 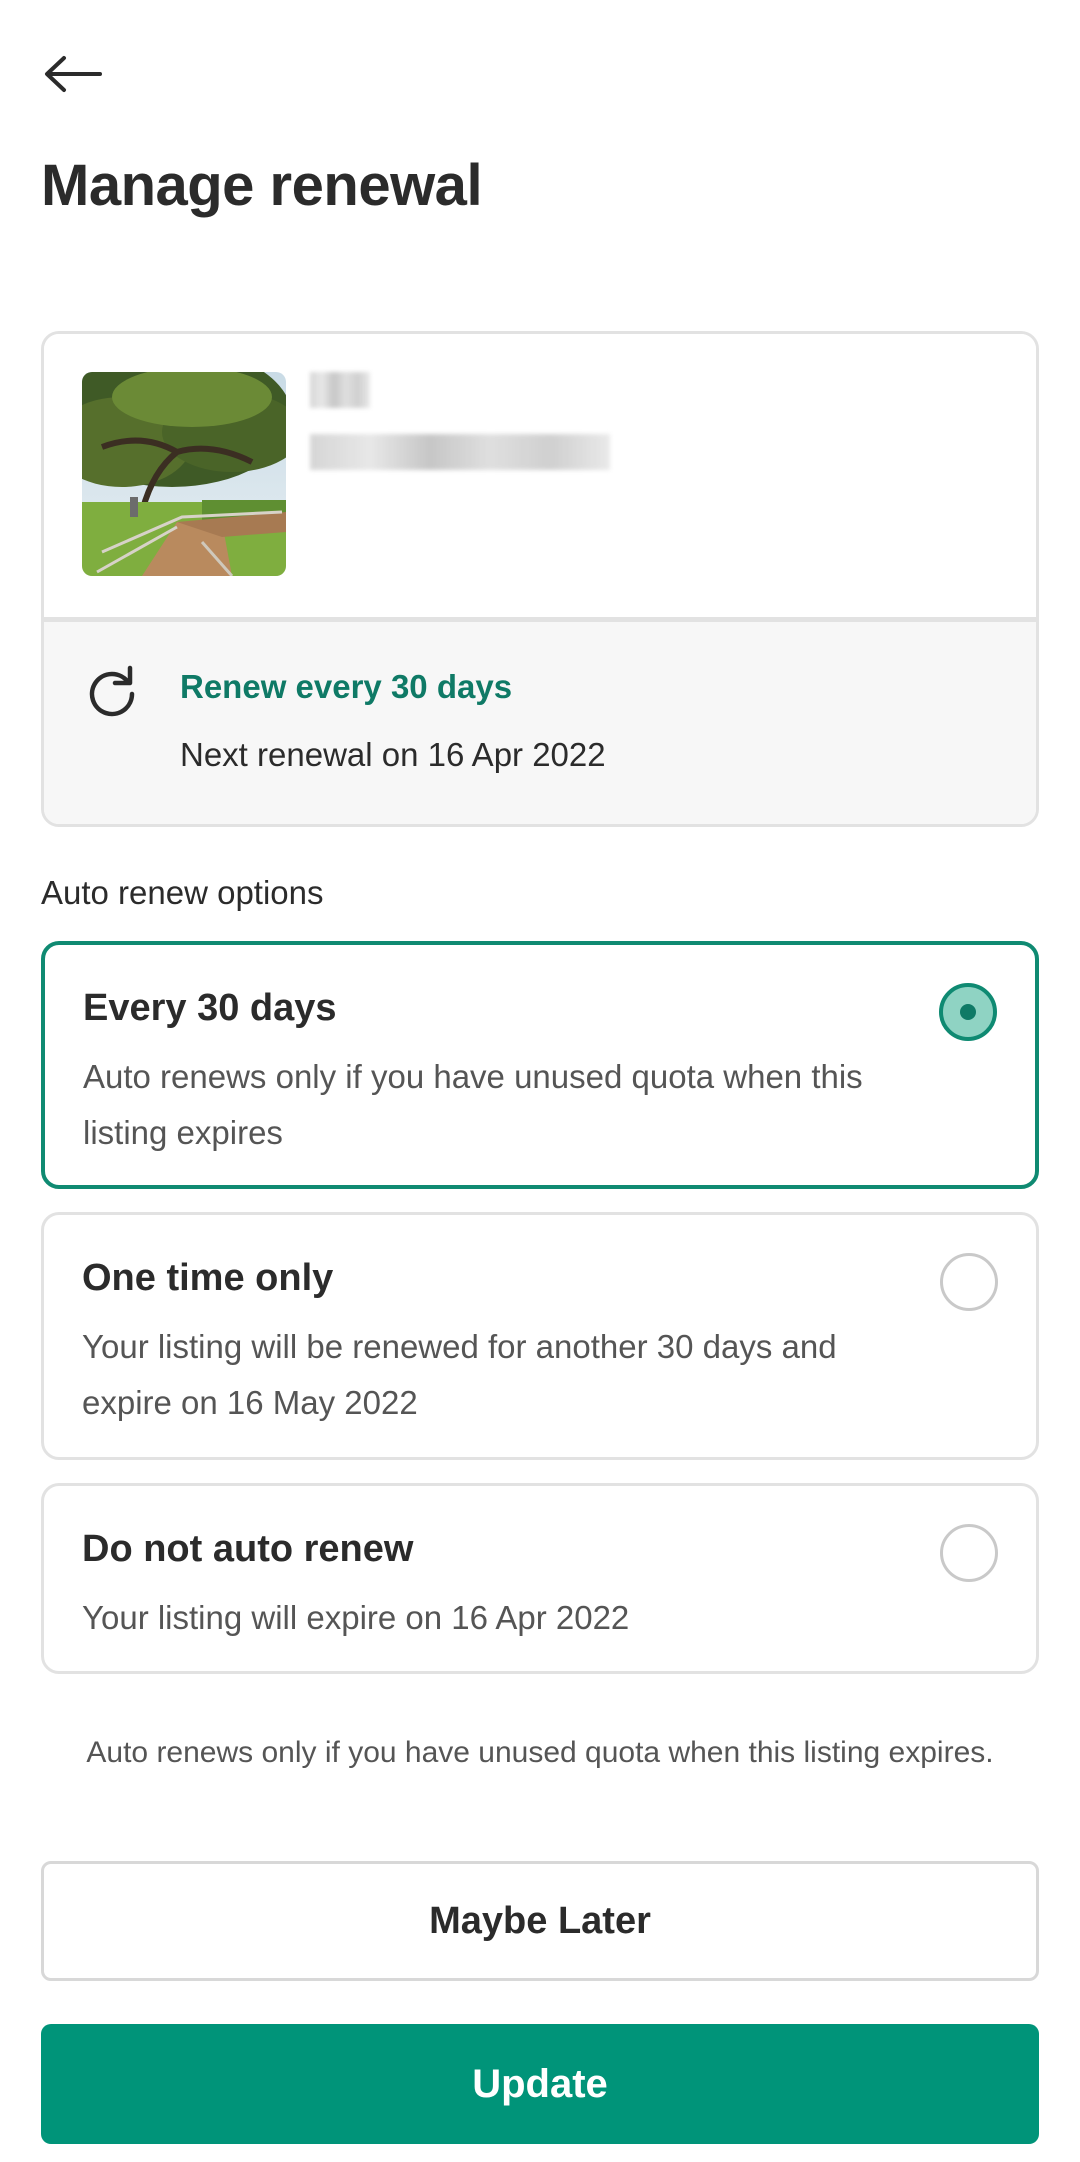 What do you see at coordinates (968, 1012) in the screenshot?
I see `radio-selected-icon` at bounding box center [968, 1012].